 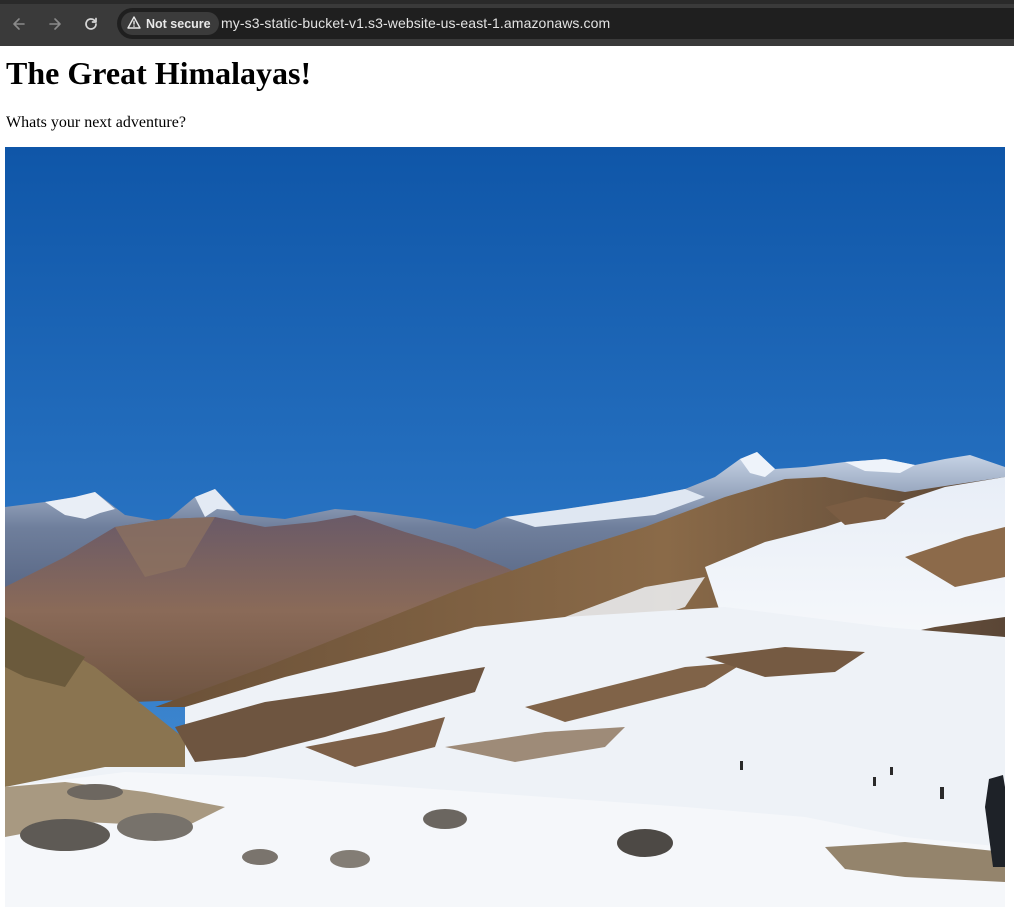 I want to click on page-subtitle: Whats your next adventure?, so click(x=96, y=122).